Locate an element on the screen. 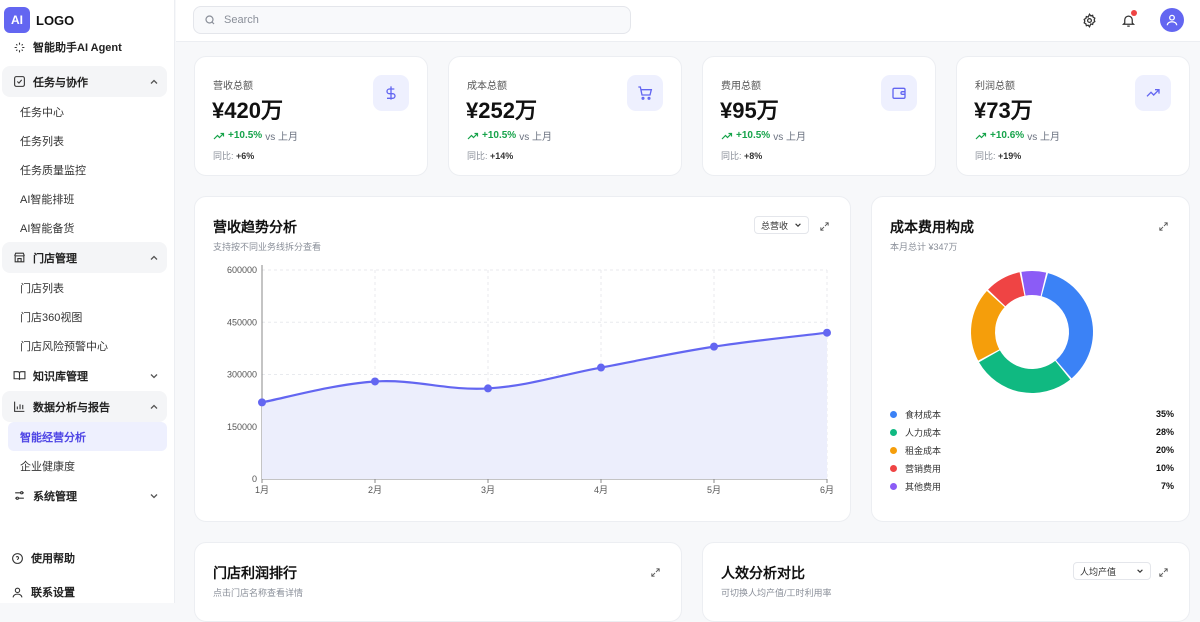  logo: AI LOGO is located at coordinates (39, 20).